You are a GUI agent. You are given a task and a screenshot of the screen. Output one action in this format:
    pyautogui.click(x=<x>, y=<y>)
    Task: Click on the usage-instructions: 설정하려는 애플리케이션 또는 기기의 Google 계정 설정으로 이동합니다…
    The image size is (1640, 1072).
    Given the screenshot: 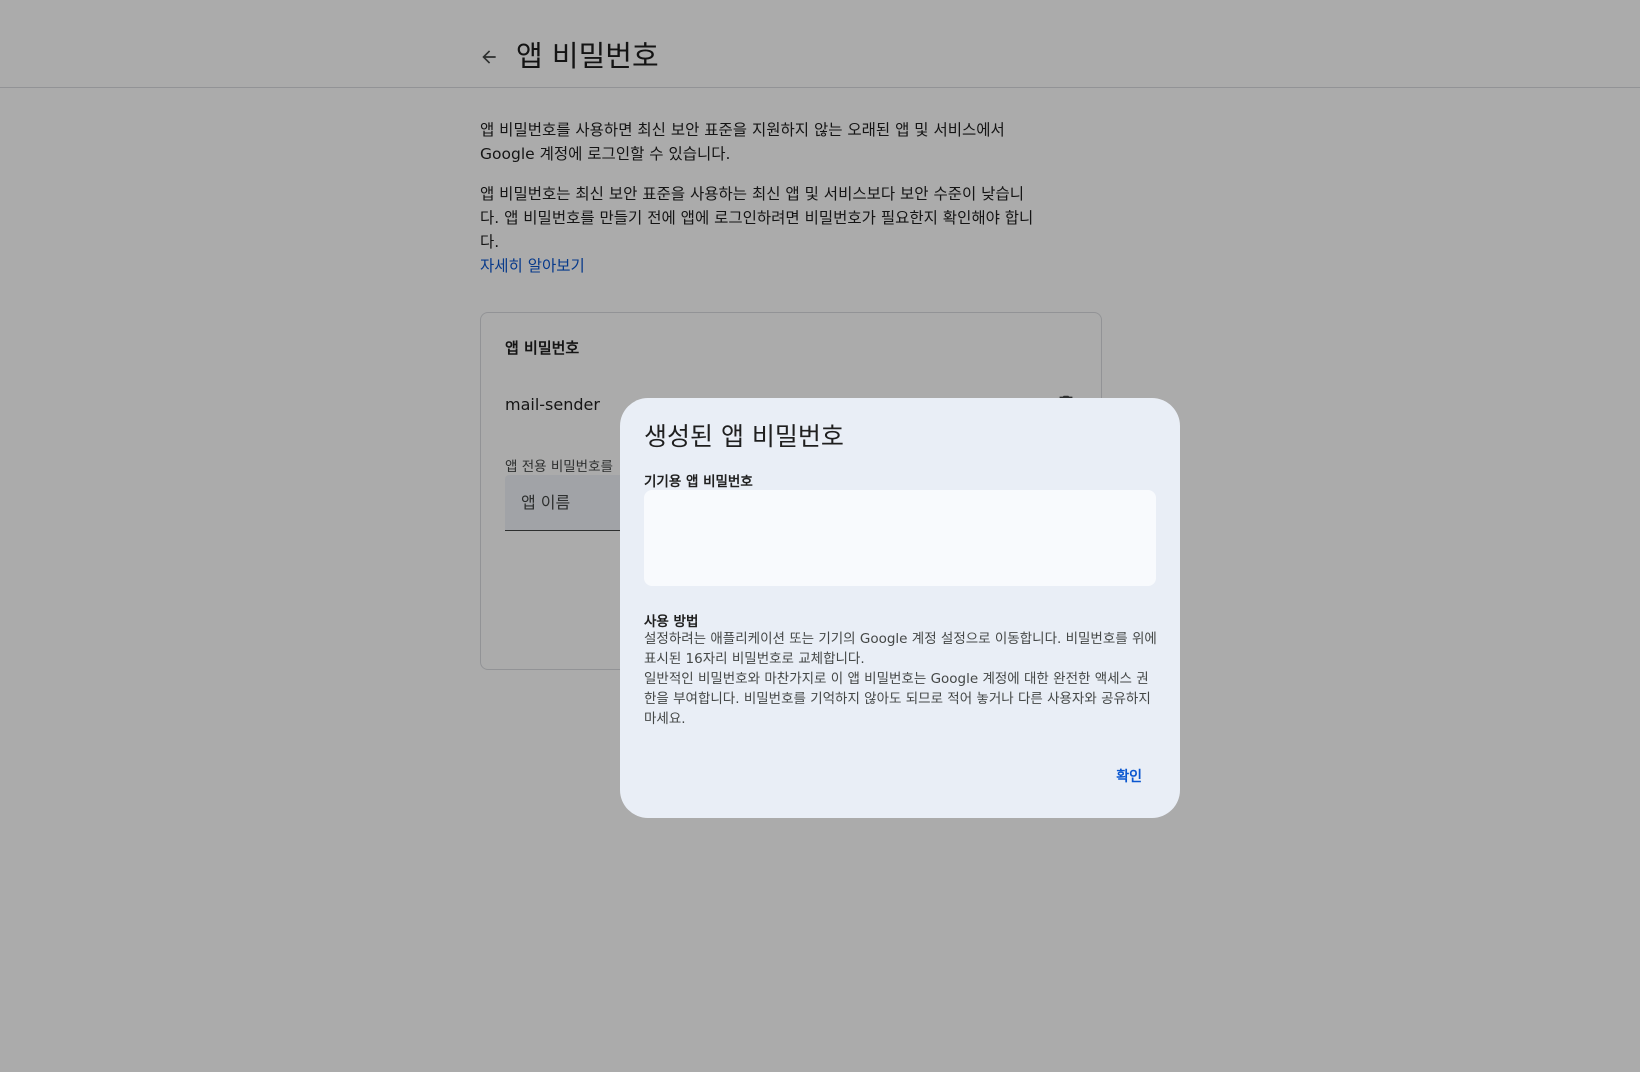 What is the action you would take?
    pyautogui.click(x=901, y=679)
    